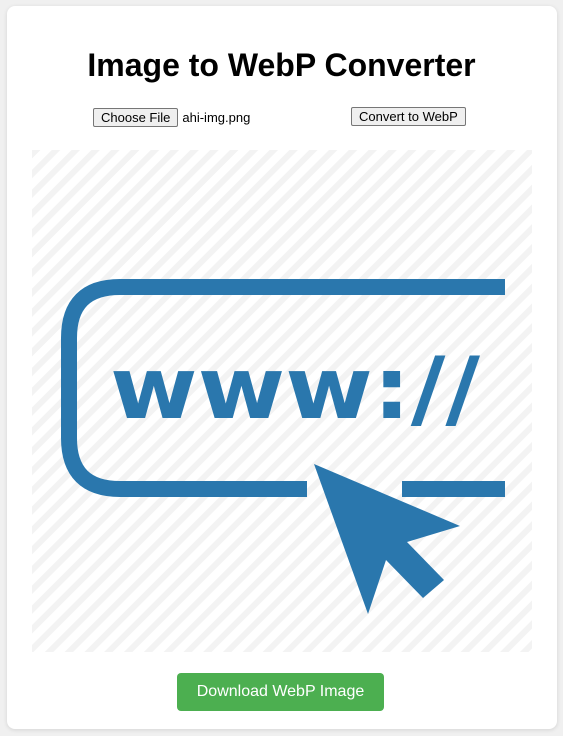  I want to click on page-title: Image to WebP Converter, so click(281, 65).